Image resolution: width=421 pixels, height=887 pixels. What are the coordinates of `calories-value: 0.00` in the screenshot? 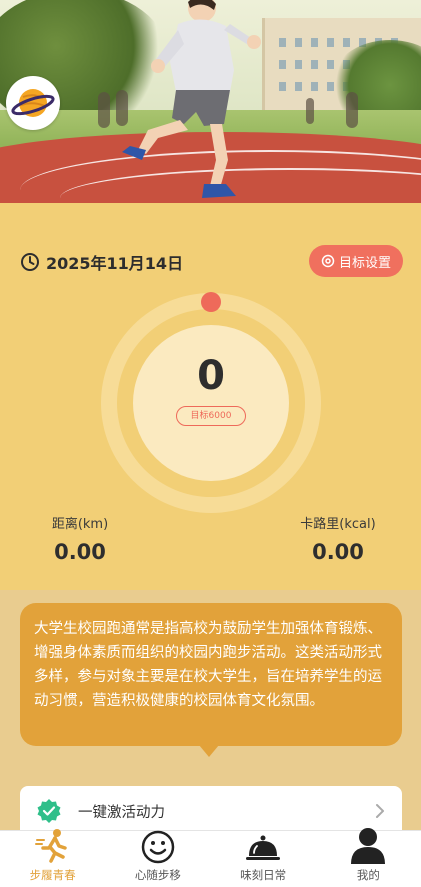 It's located at (338, 552).